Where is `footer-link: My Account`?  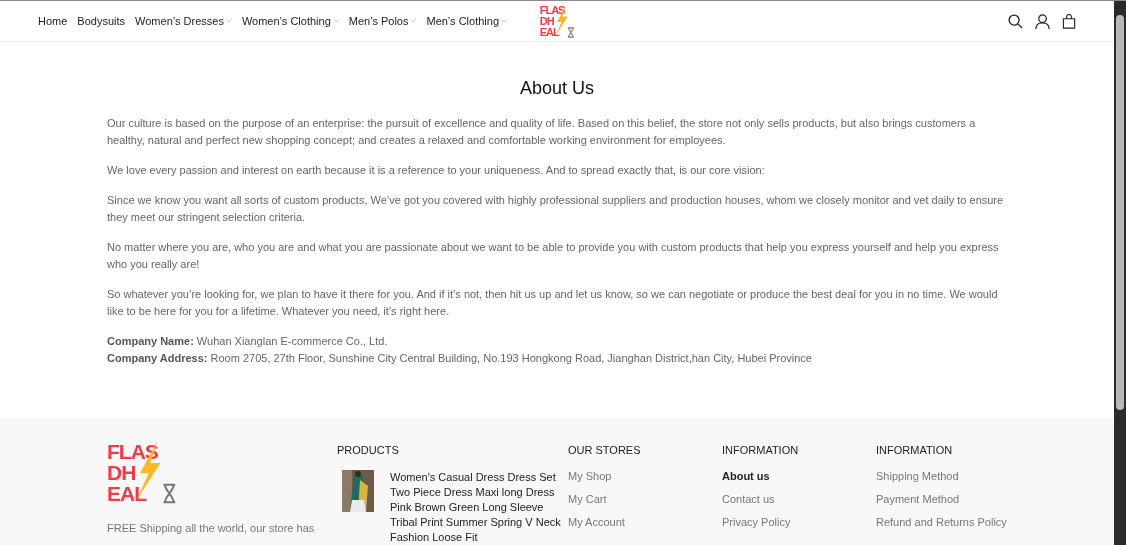
footer-link: My Account is located at coordinates (645, 522).